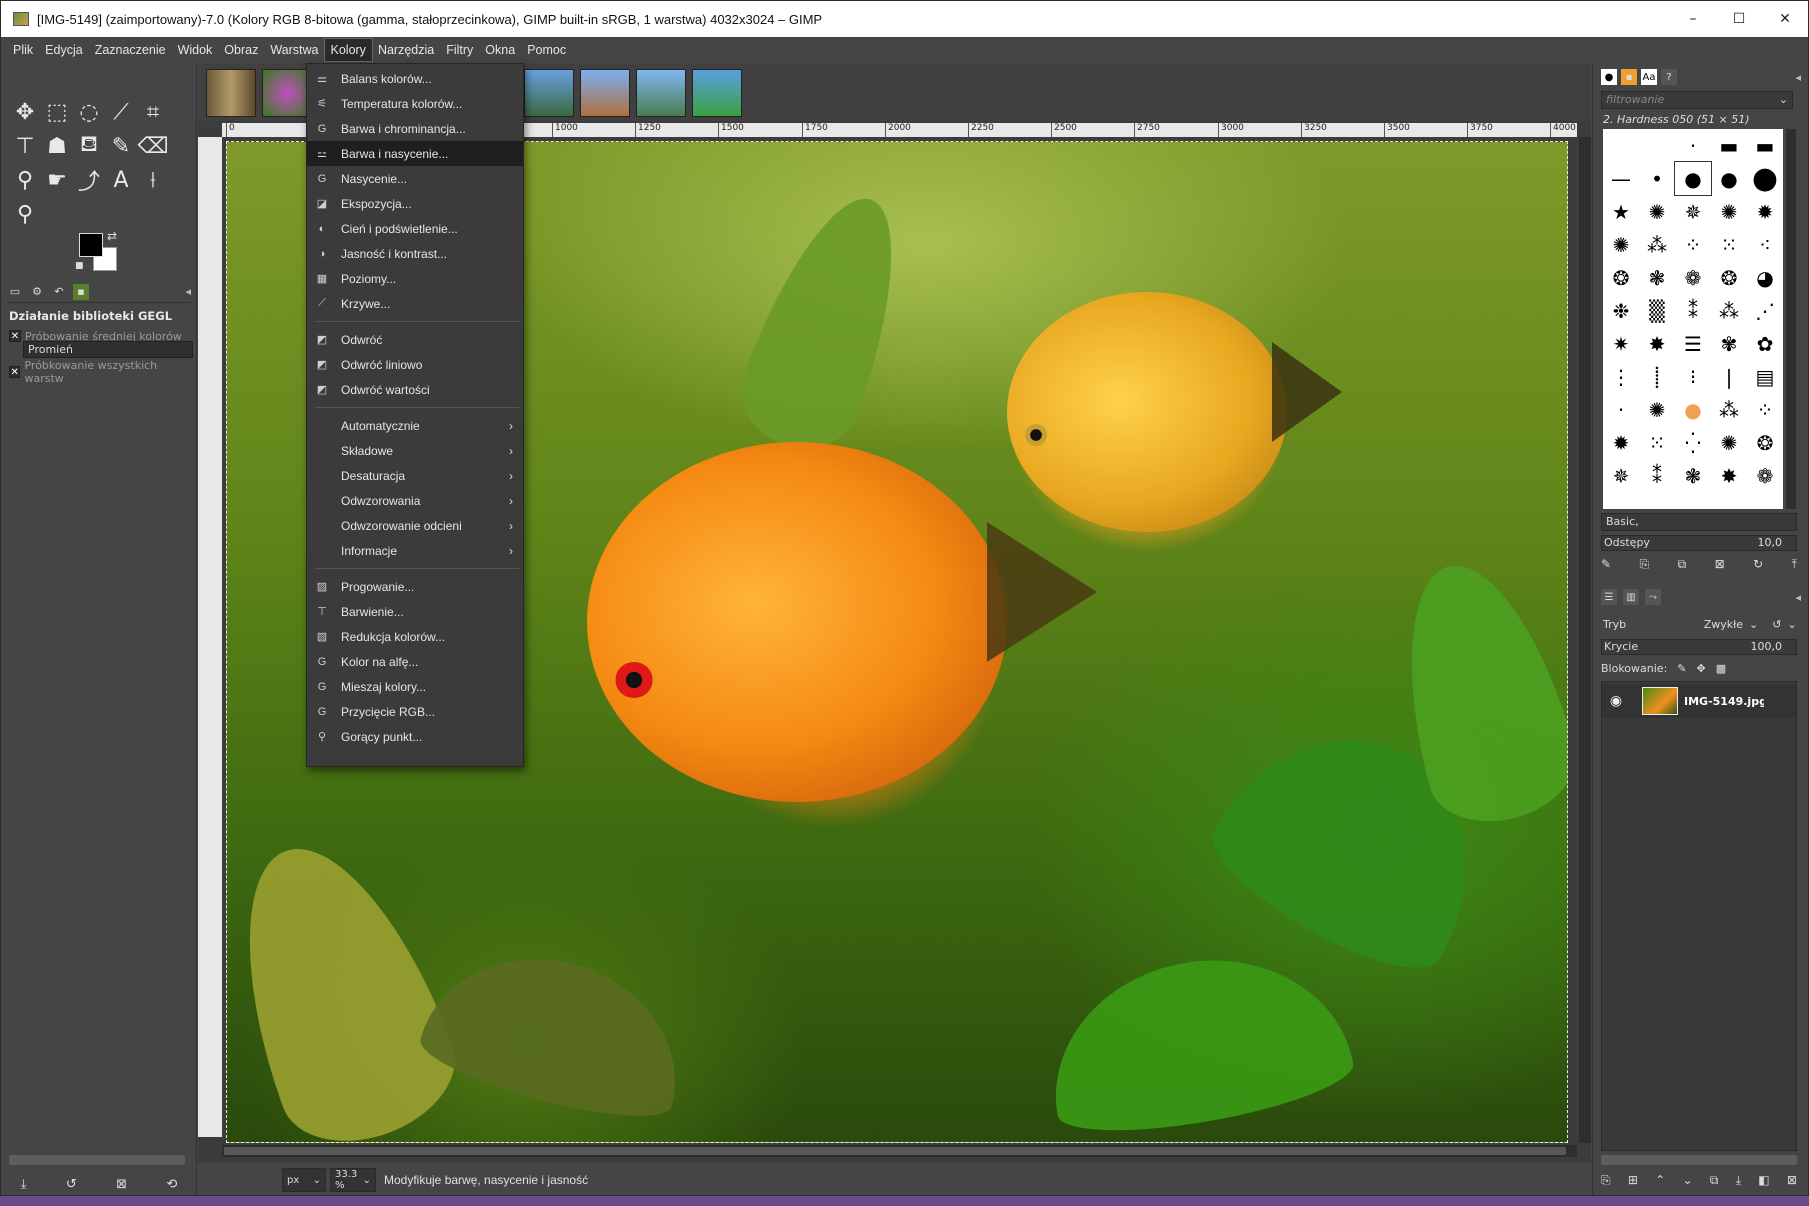 This screenshot has height=1206, width=1809. What do you see at coordinates (1791, 319) in the screenshot?
I see `brush-scrollbar` at bounding box center [1791, 319].